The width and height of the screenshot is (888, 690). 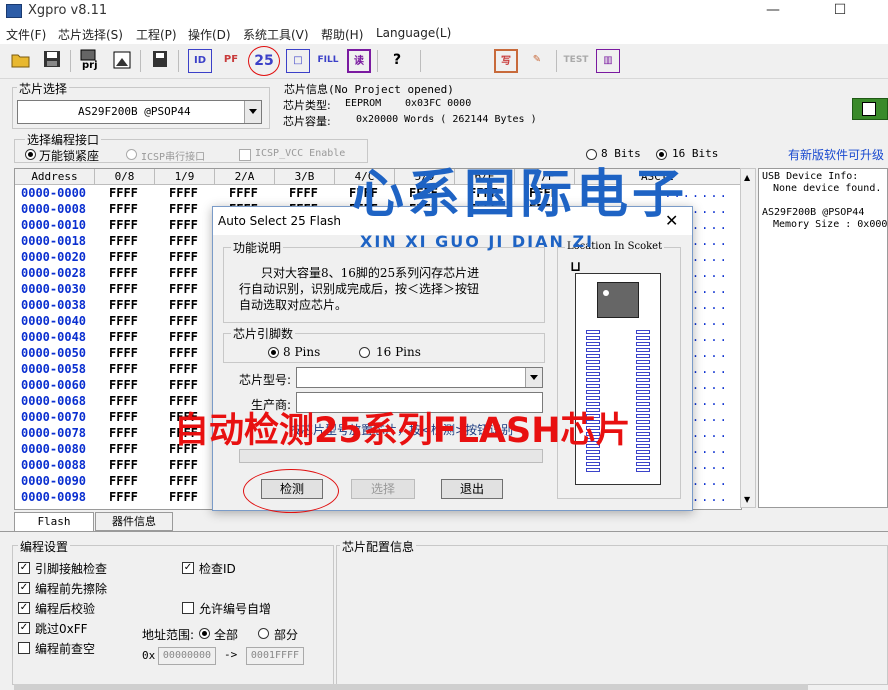 I want to click on read-icon: 读, so click(x=359, y=61).